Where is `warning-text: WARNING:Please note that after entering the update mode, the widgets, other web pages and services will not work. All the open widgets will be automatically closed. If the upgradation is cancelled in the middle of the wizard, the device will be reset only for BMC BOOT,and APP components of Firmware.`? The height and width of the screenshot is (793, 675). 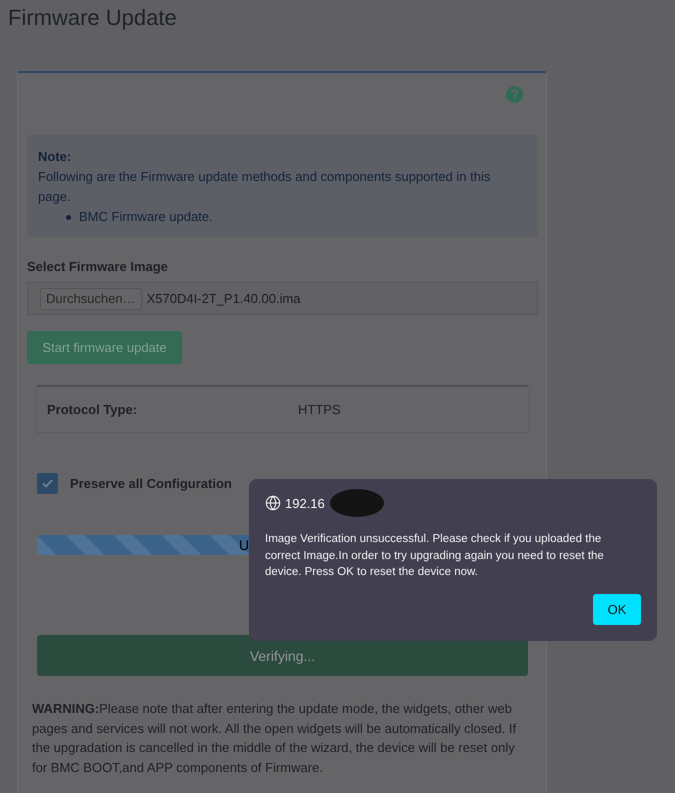 warning-text: WARNING:Please note that after entering the update mode, the widgets, other web pages and services will not work. All the open widgets will be automatically closed. If the upgradation is cancelled in the middle of the wizard, the device will be reset only for BMC BOOT,and APP components of Firmware. is located at coordinates (275, 738).